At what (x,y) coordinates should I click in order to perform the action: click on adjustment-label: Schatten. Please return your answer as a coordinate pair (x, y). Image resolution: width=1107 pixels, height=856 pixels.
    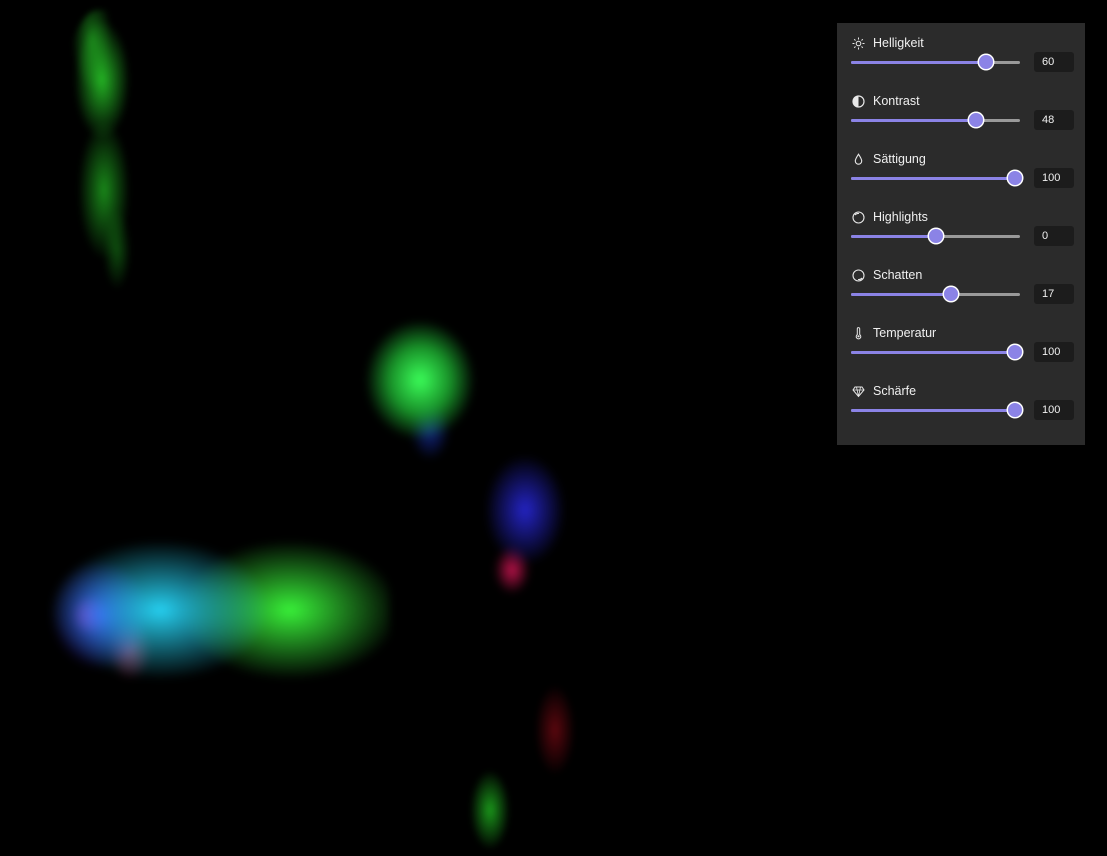
    Looking at the image, I should click on (898, 275).